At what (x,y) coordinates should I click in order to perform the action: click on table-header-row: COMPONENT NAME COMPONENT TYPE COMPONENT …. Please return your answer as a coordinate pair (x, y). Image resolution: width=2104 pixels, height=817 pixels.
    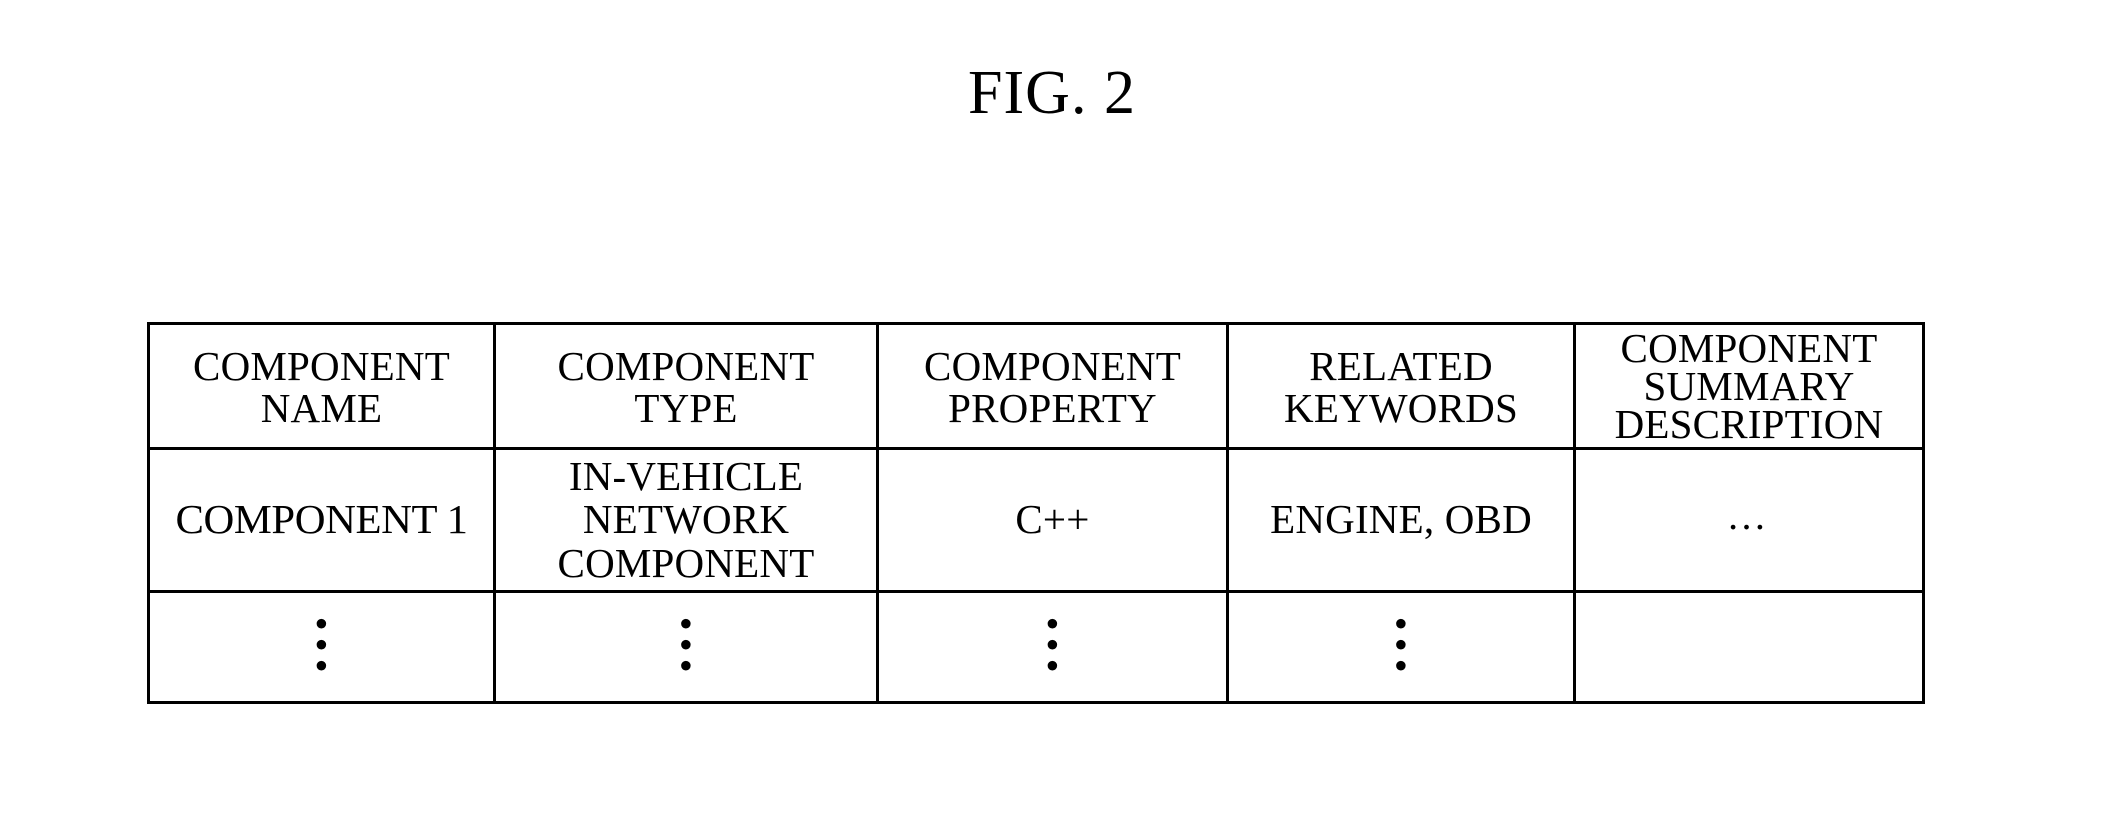
    Looking at the image, I should click on (1036, 386).